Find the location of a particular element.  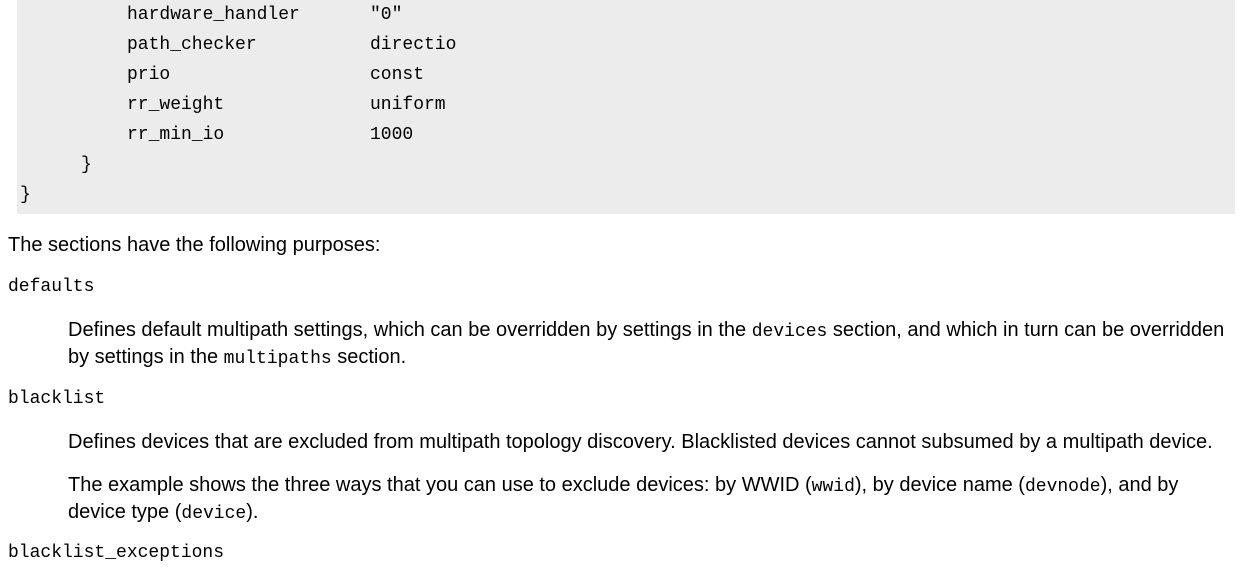

code-devnode: devnode is located at coordinates (1062, 487).